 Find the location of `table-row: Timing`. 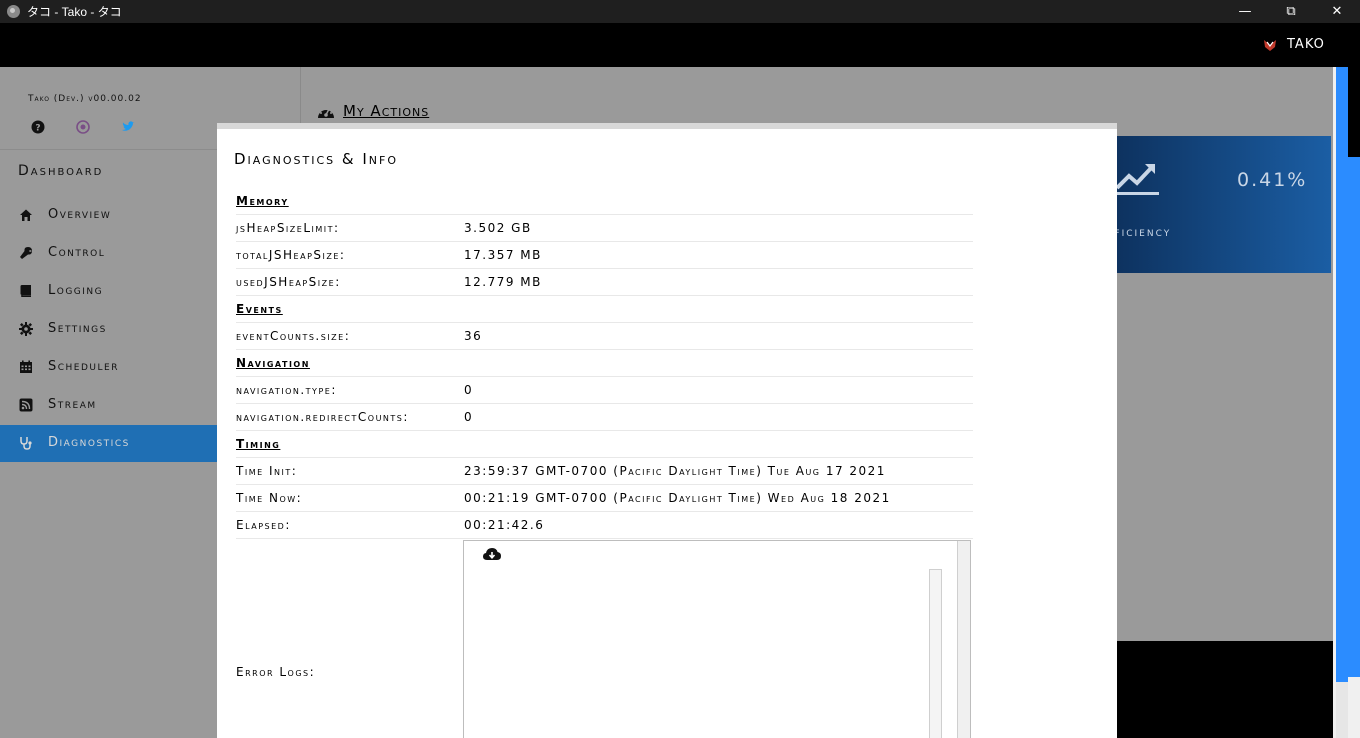

table-row: Timing is located at coordinates (604, 444).